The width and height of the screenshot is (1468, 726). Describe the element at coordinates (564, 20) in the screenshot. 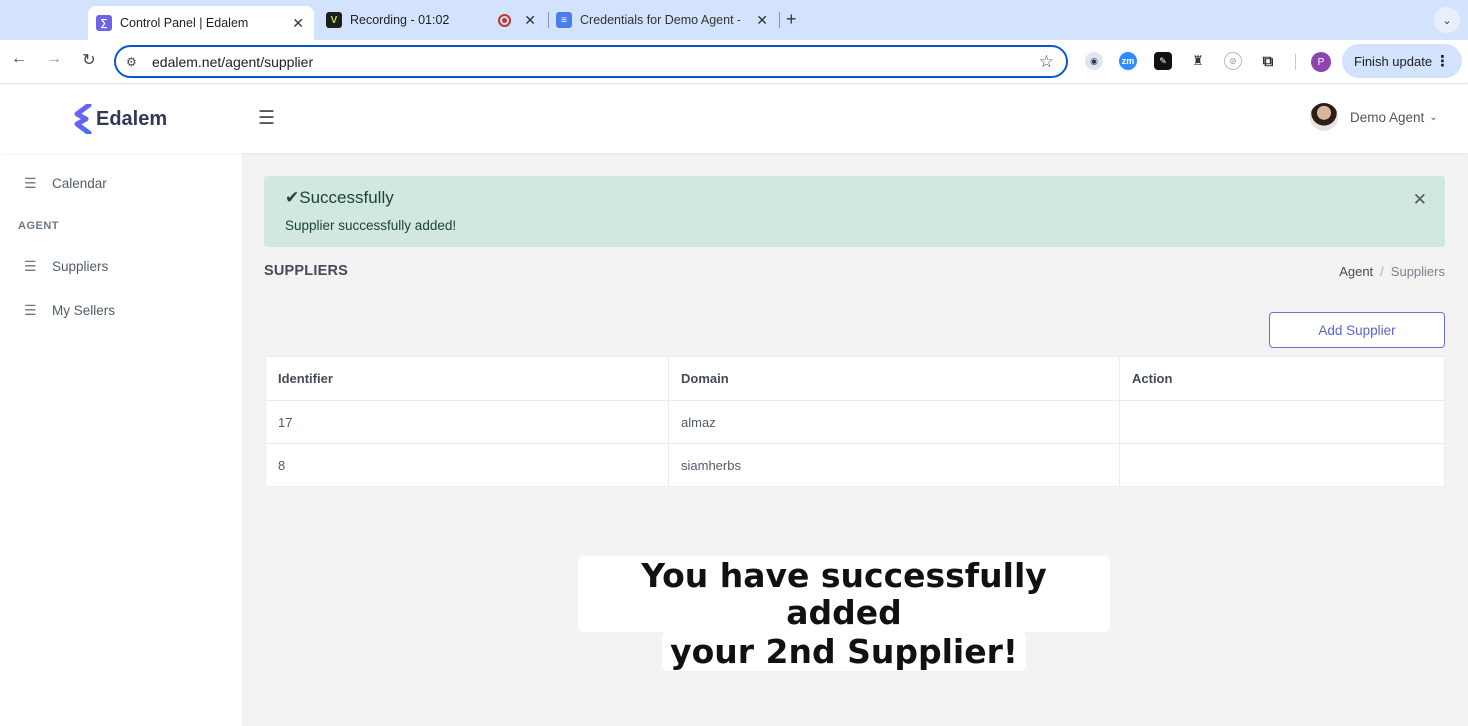

I see `google-docs-favicon-icon: ≡` at that location.